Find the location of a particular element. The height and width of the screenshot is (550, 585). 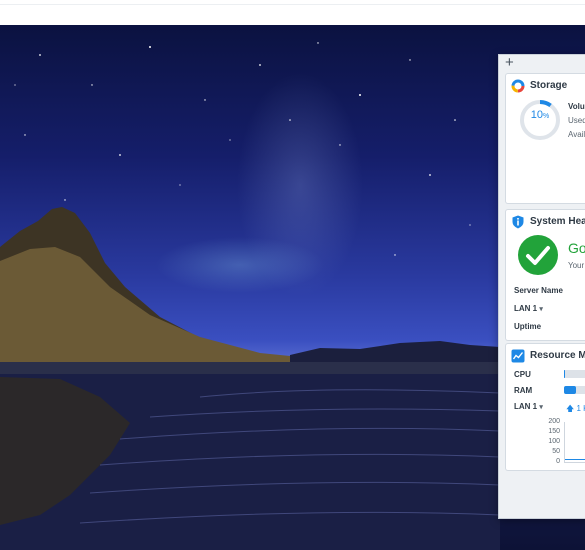

storage-widget: Storage 10% Volu Used Avail is located at coordinates (545, 138).